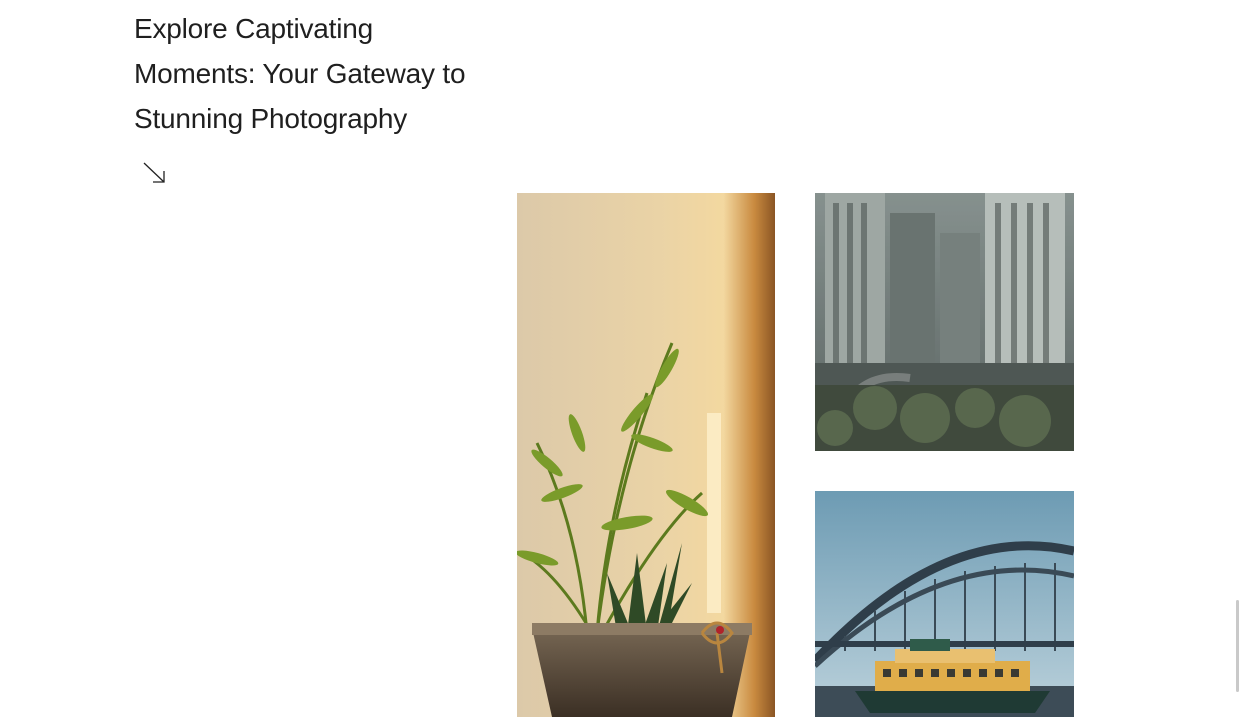 The image size is (1239, 717). What do you see at coordinates (944, 322) in the screenshot?
I see `gallery-photo-city` at bounding box center [944, 322].